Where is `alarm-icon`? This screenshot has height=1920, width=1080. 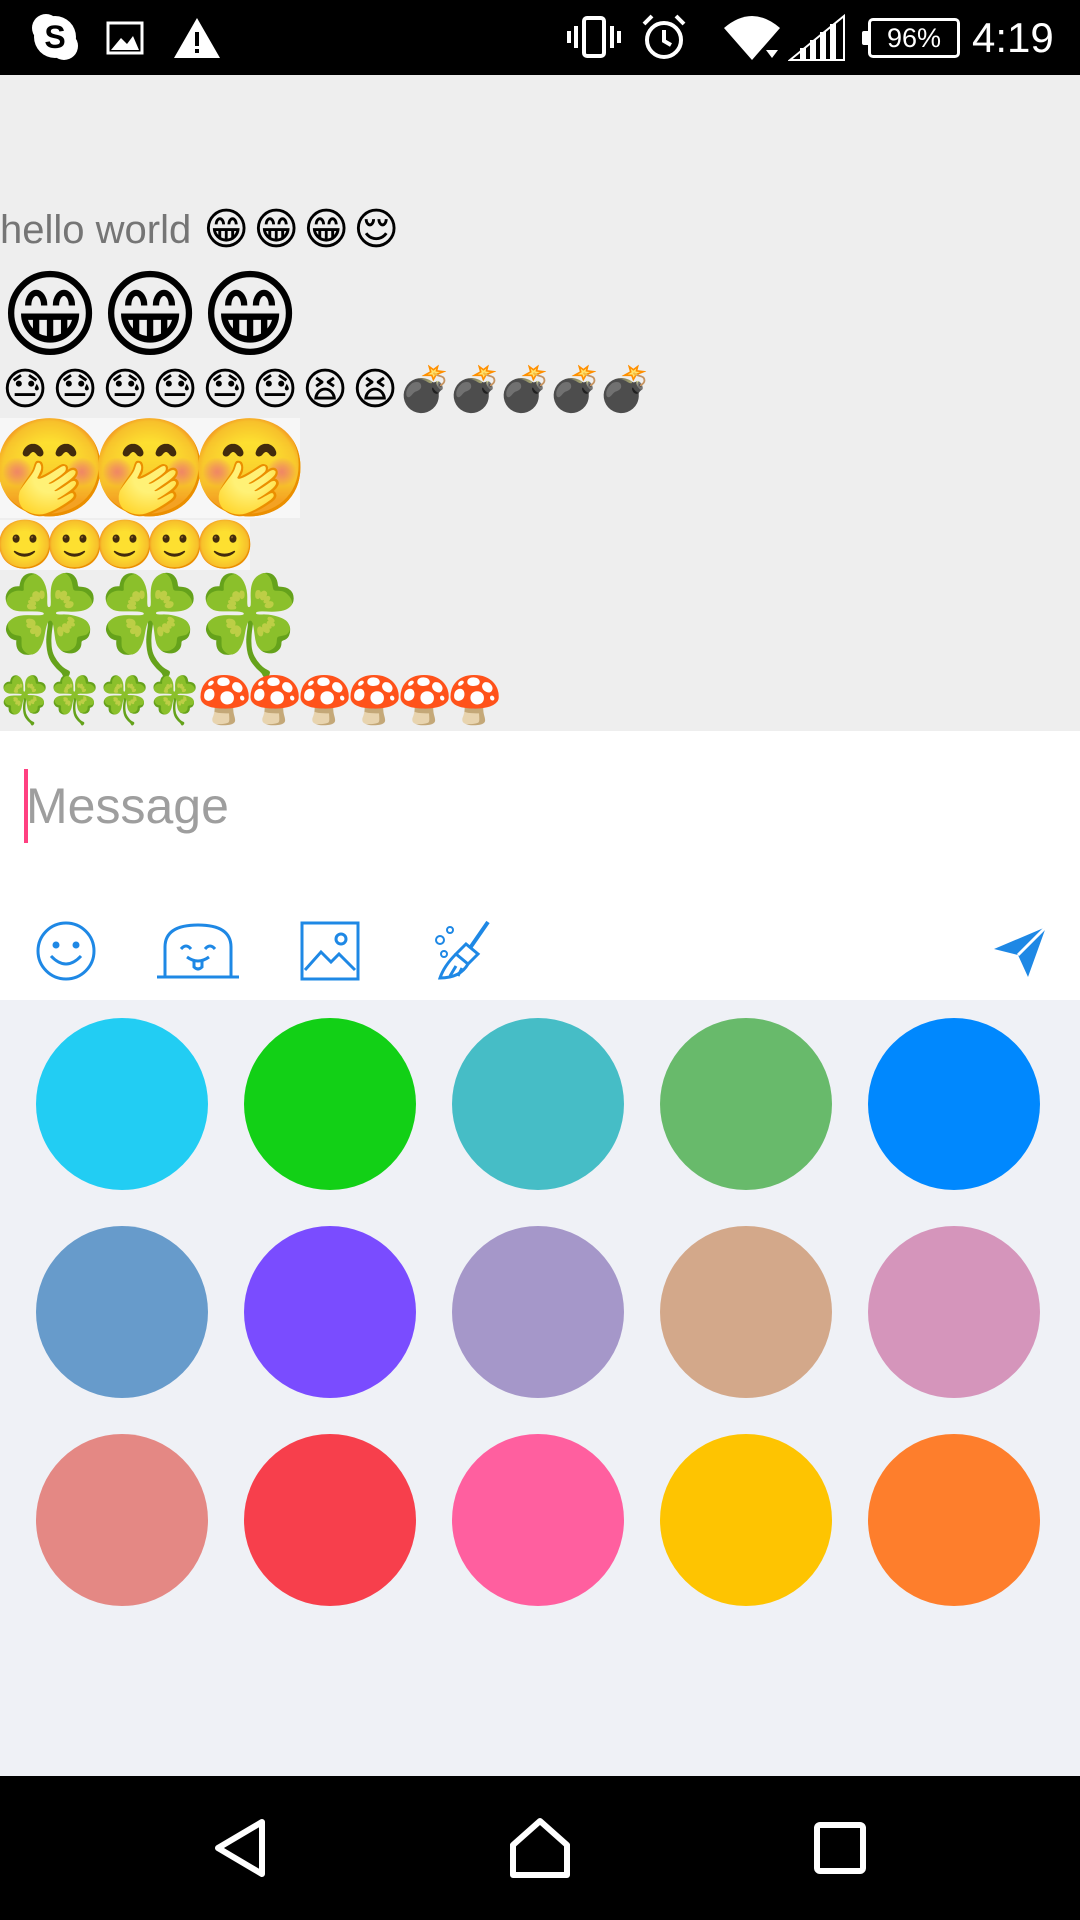
alarm-icon is located at coordinates (664, 37).